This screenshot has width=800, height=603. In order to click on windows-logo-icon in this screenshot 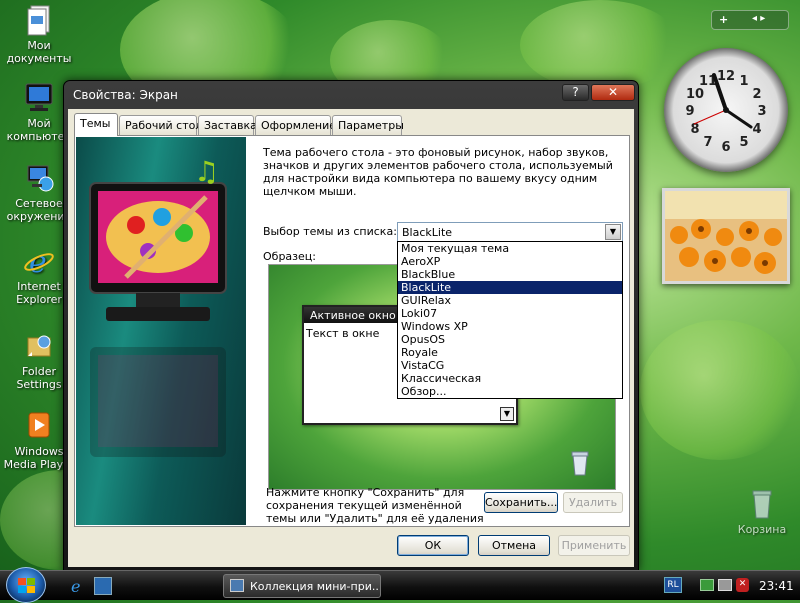, I will do `click(27, 586)`.